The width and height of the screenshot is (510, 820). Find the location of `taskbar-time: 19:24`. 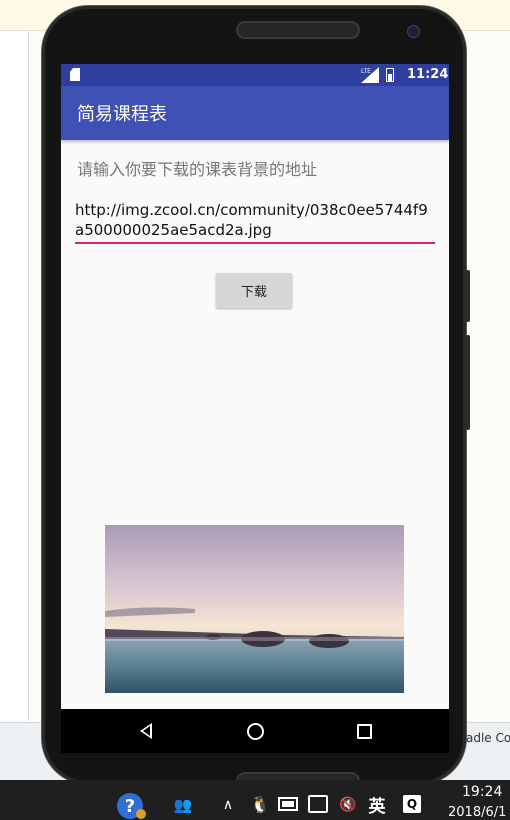

taskbar-time: 19:24 is located at coordinates (479, 792).